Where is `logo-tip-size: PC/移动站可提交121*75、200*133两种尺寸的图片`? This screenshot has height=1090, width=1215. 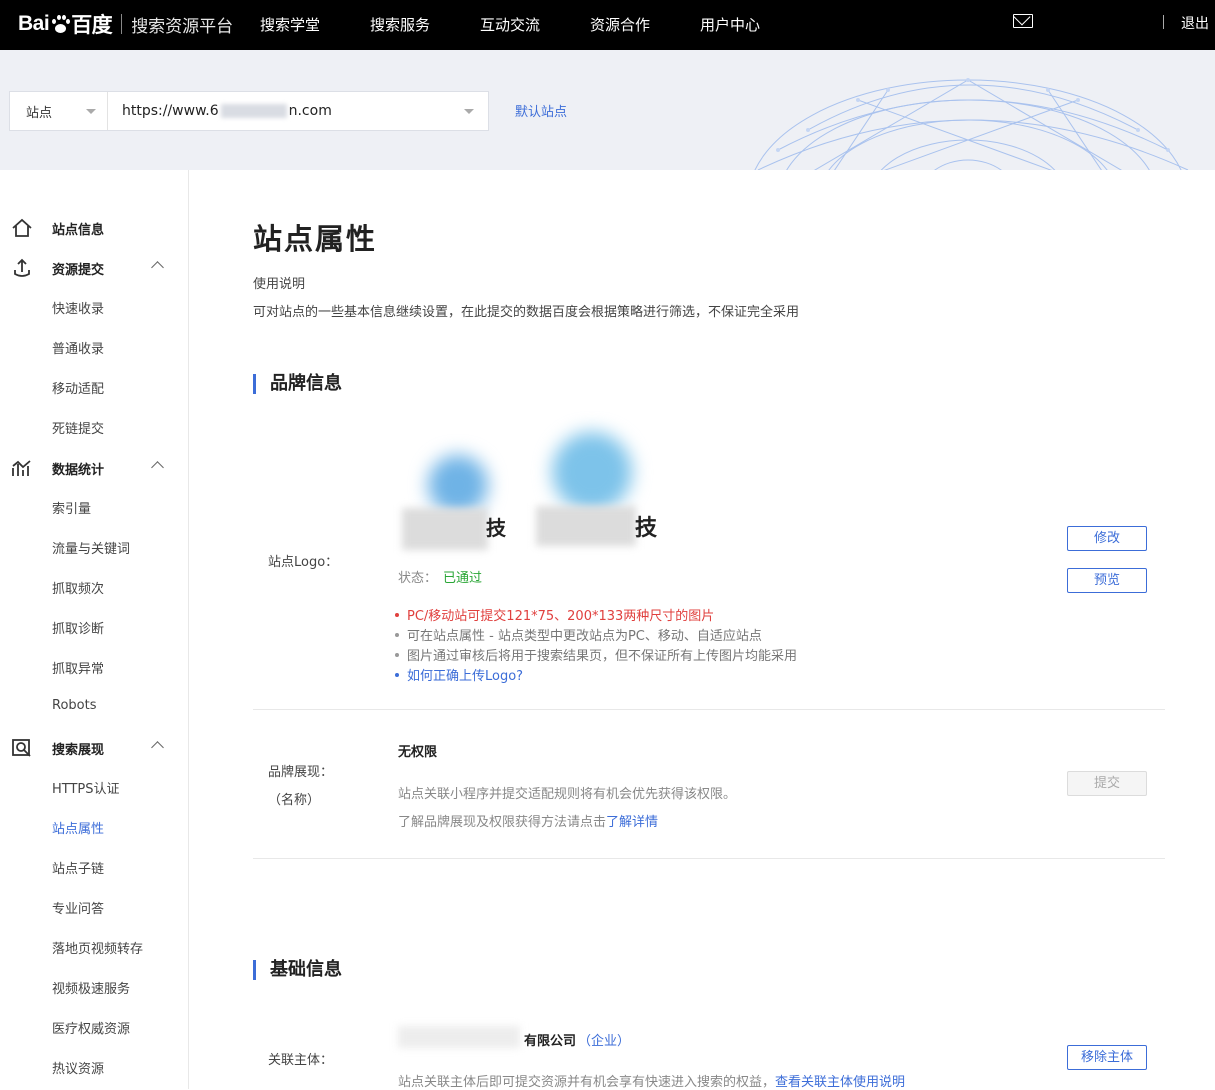
logo-tip-size: PC/移动站可提交121*75、200*133两种尺寸的图片 is located at coordinates (554, 614).